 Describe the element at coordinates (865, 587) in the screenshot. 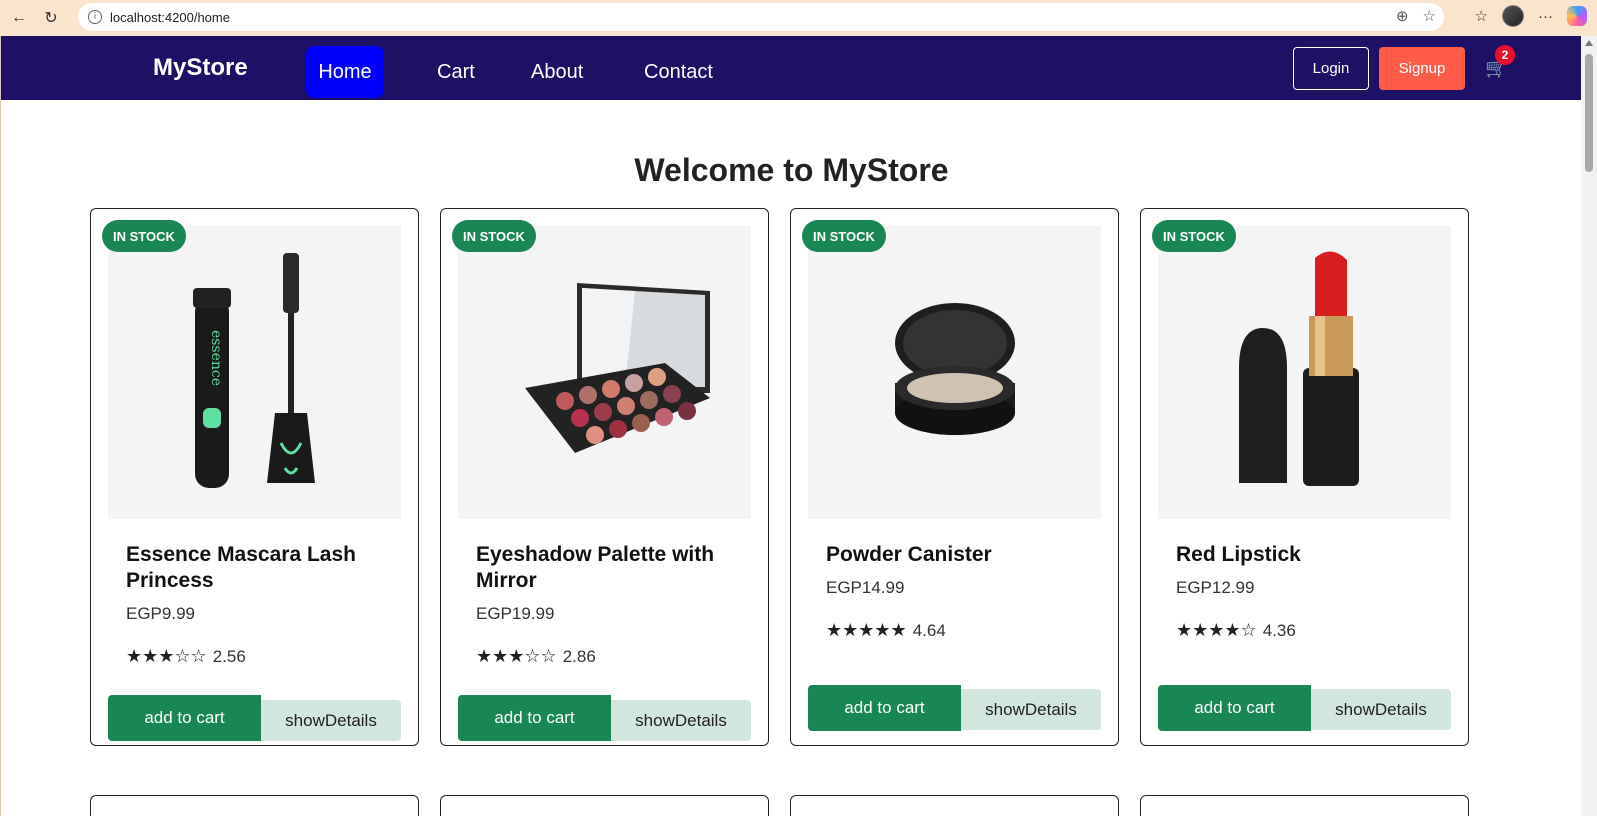

I see `product-price: EGP14.99` at that location.